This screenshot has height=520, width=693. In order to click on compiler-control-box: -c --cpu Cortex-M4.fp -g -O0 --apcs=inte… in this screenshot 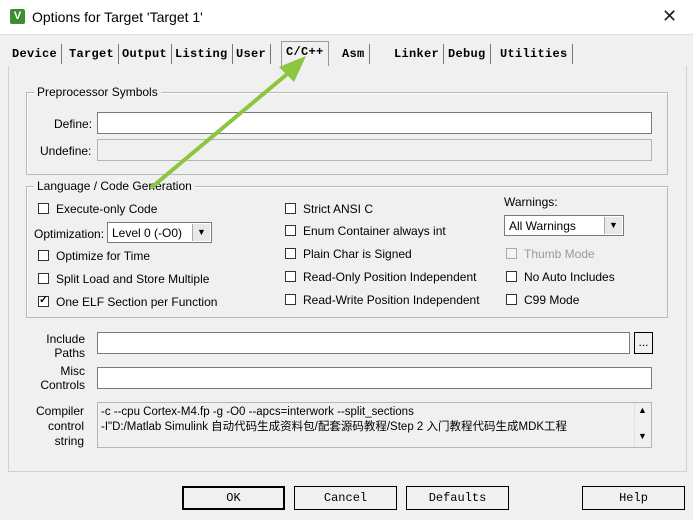, I will do `click(374, 425)`.